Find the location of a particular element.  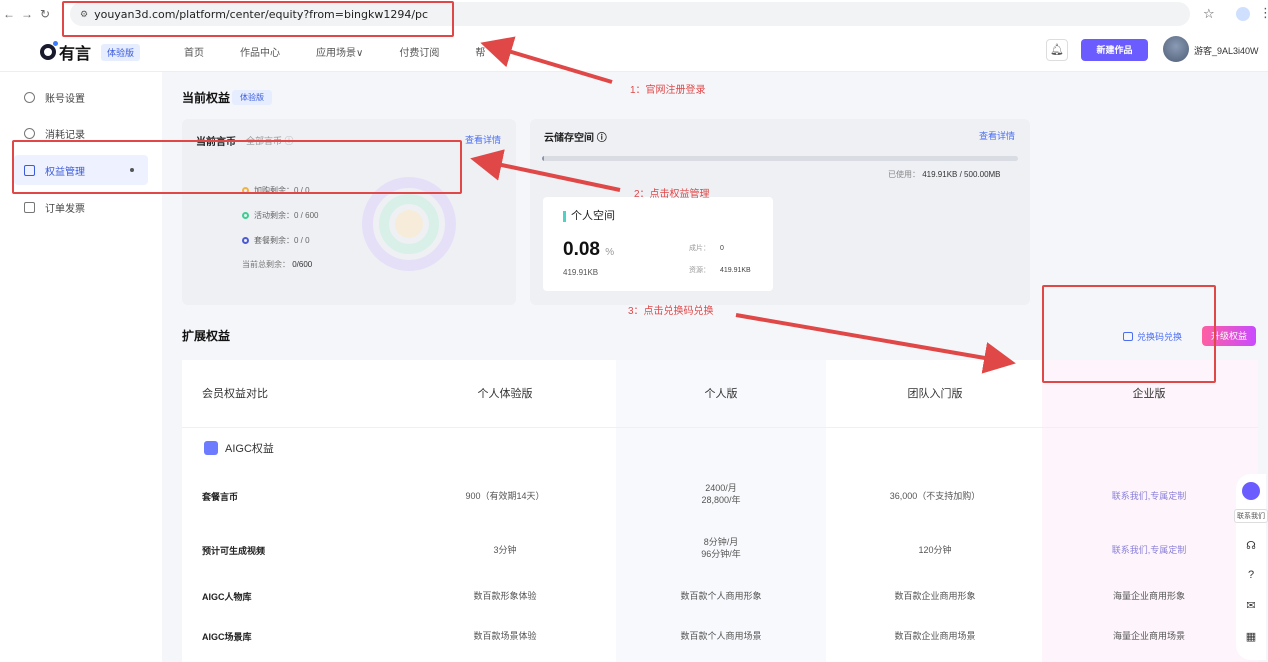

annotation-step-1: 1：官网注册登录 is located at coordinates (668, 90).